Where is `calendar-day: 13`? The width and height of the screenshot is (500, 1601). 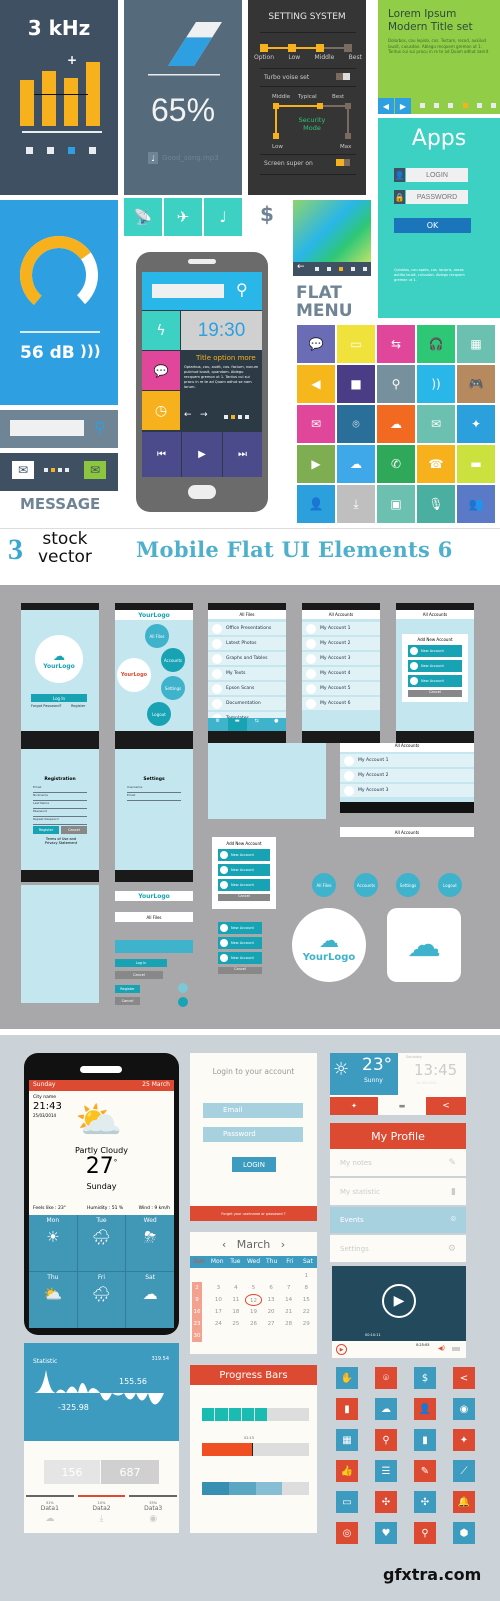
calendar-day: 13 is located at coordinates (271, 1300).